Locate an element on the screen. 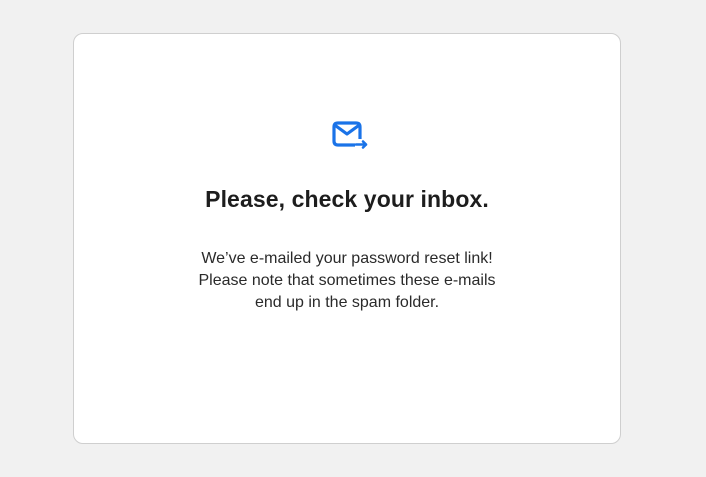 The width and height of the screenshot is (706, 477). message-line-1: We’ve e-mailed your password reset link! is located at coordinates (347, 258).